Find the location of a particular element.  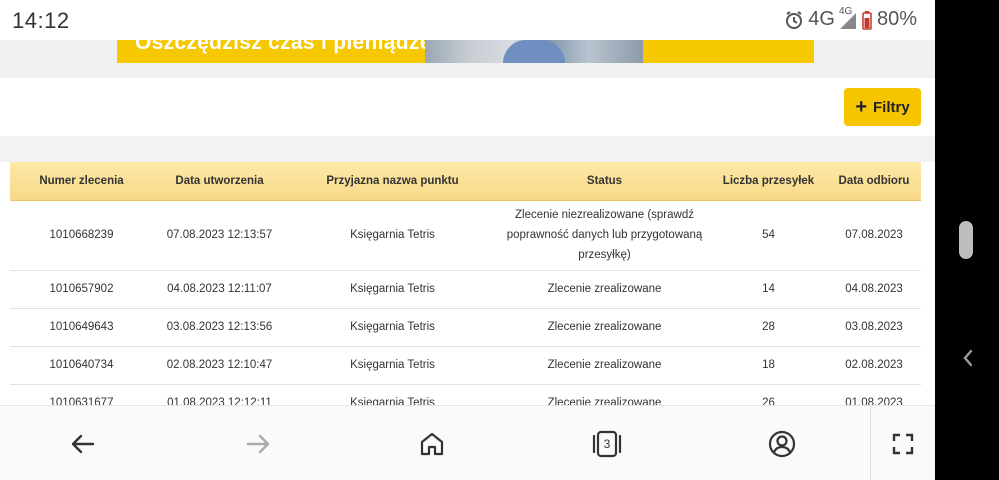

filters-button-label: Filtry is located at coordinates (891, 107).